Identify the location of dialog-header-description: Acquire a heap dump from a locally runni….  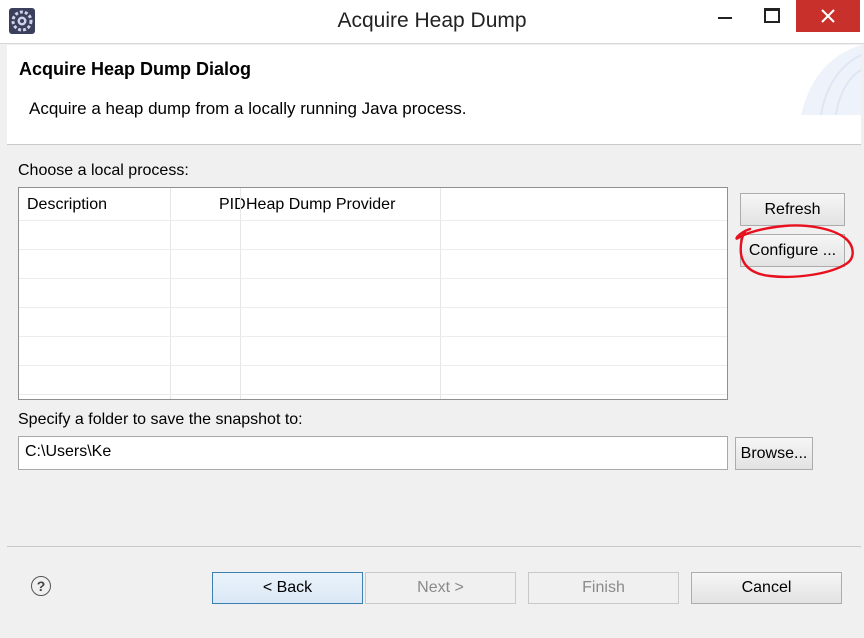
(248, 108).